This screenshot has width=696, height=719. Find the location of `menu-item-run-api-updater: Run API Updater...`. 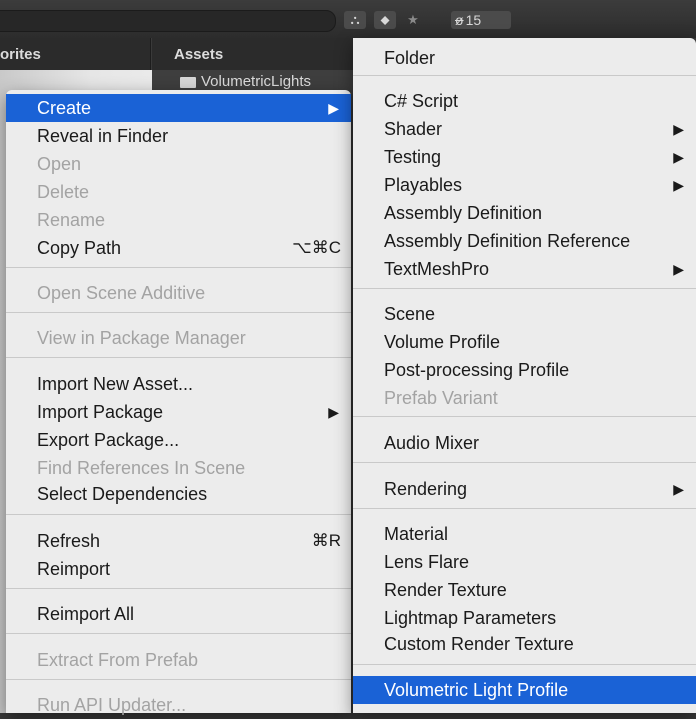

menu-item-run-api-updater: Run API Updater... is located at coordinates (178, 705).